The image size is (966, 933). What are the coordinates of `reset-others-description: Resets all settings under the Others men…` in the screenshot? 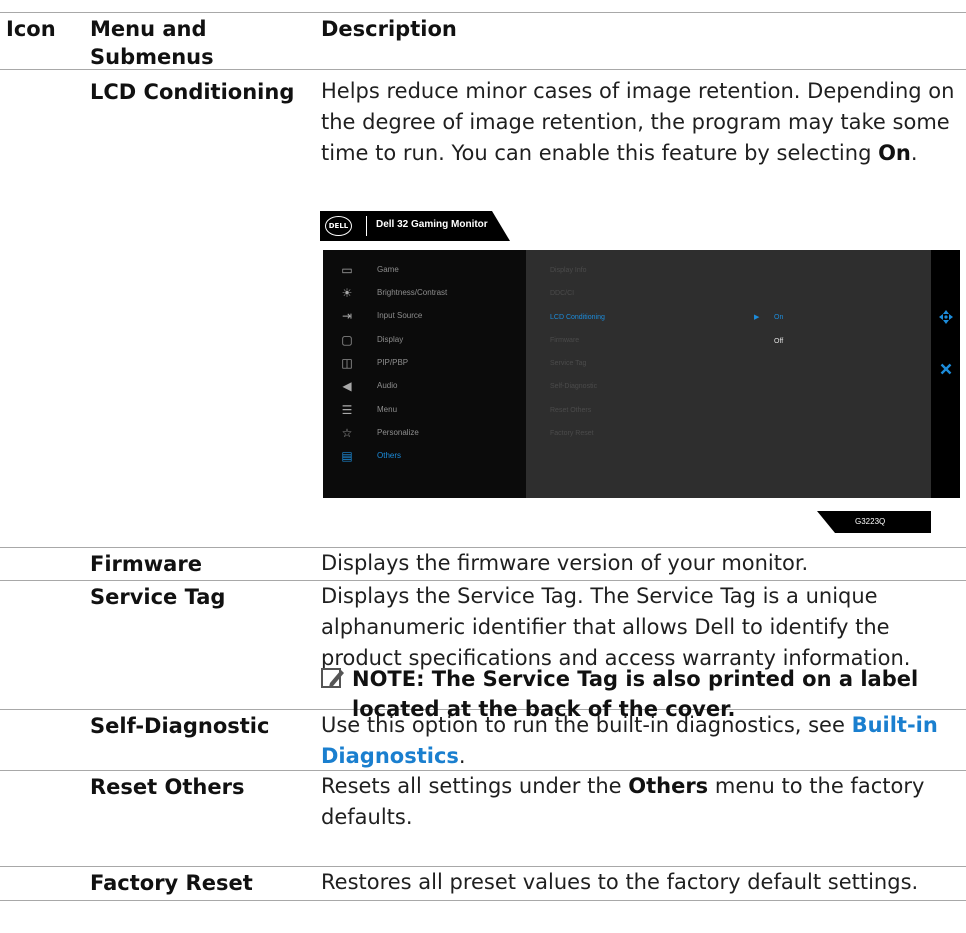 It's located at (643, 802).